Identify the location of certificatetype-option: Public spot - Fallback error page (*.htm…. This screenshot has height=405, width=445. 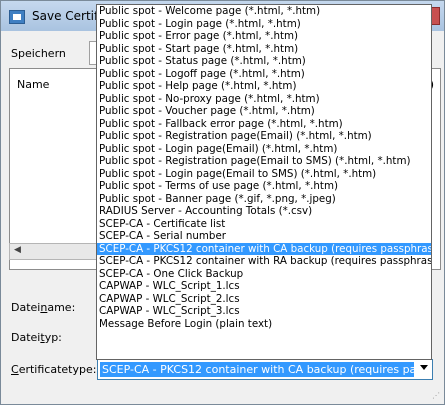
(264, 124).